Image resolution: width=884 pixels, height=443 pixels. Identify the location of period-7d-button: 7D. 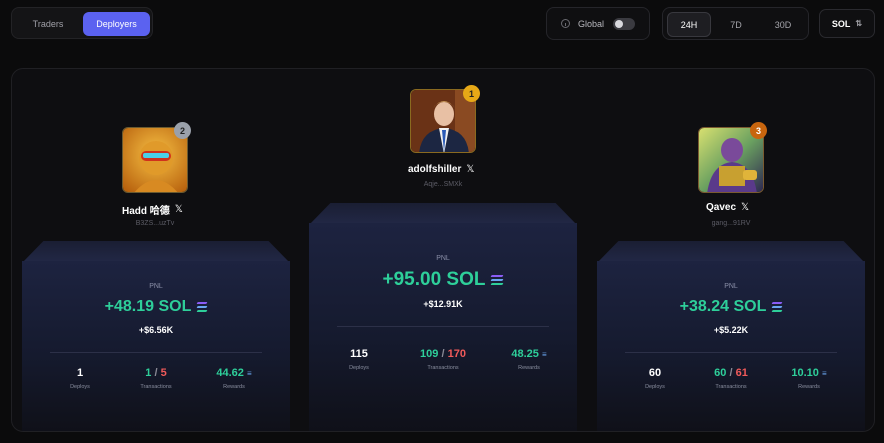
(736, 24).